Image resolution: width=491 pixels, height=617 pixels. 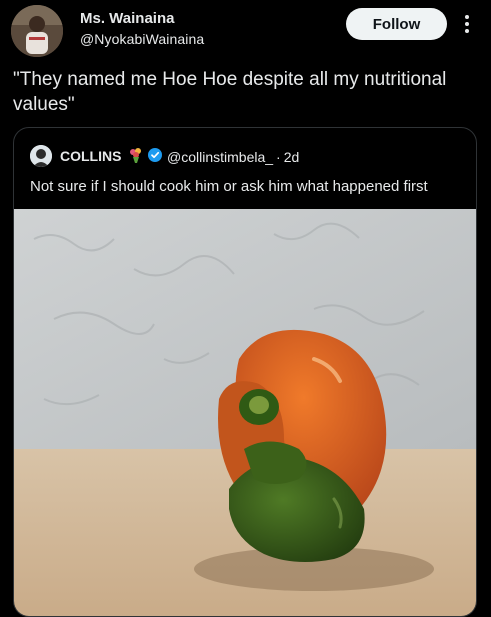 What do you see at coordinates (90, 156) in the screenshot?
I see `quoted-display-name: COLLINS` at bounding box center [90, 156].